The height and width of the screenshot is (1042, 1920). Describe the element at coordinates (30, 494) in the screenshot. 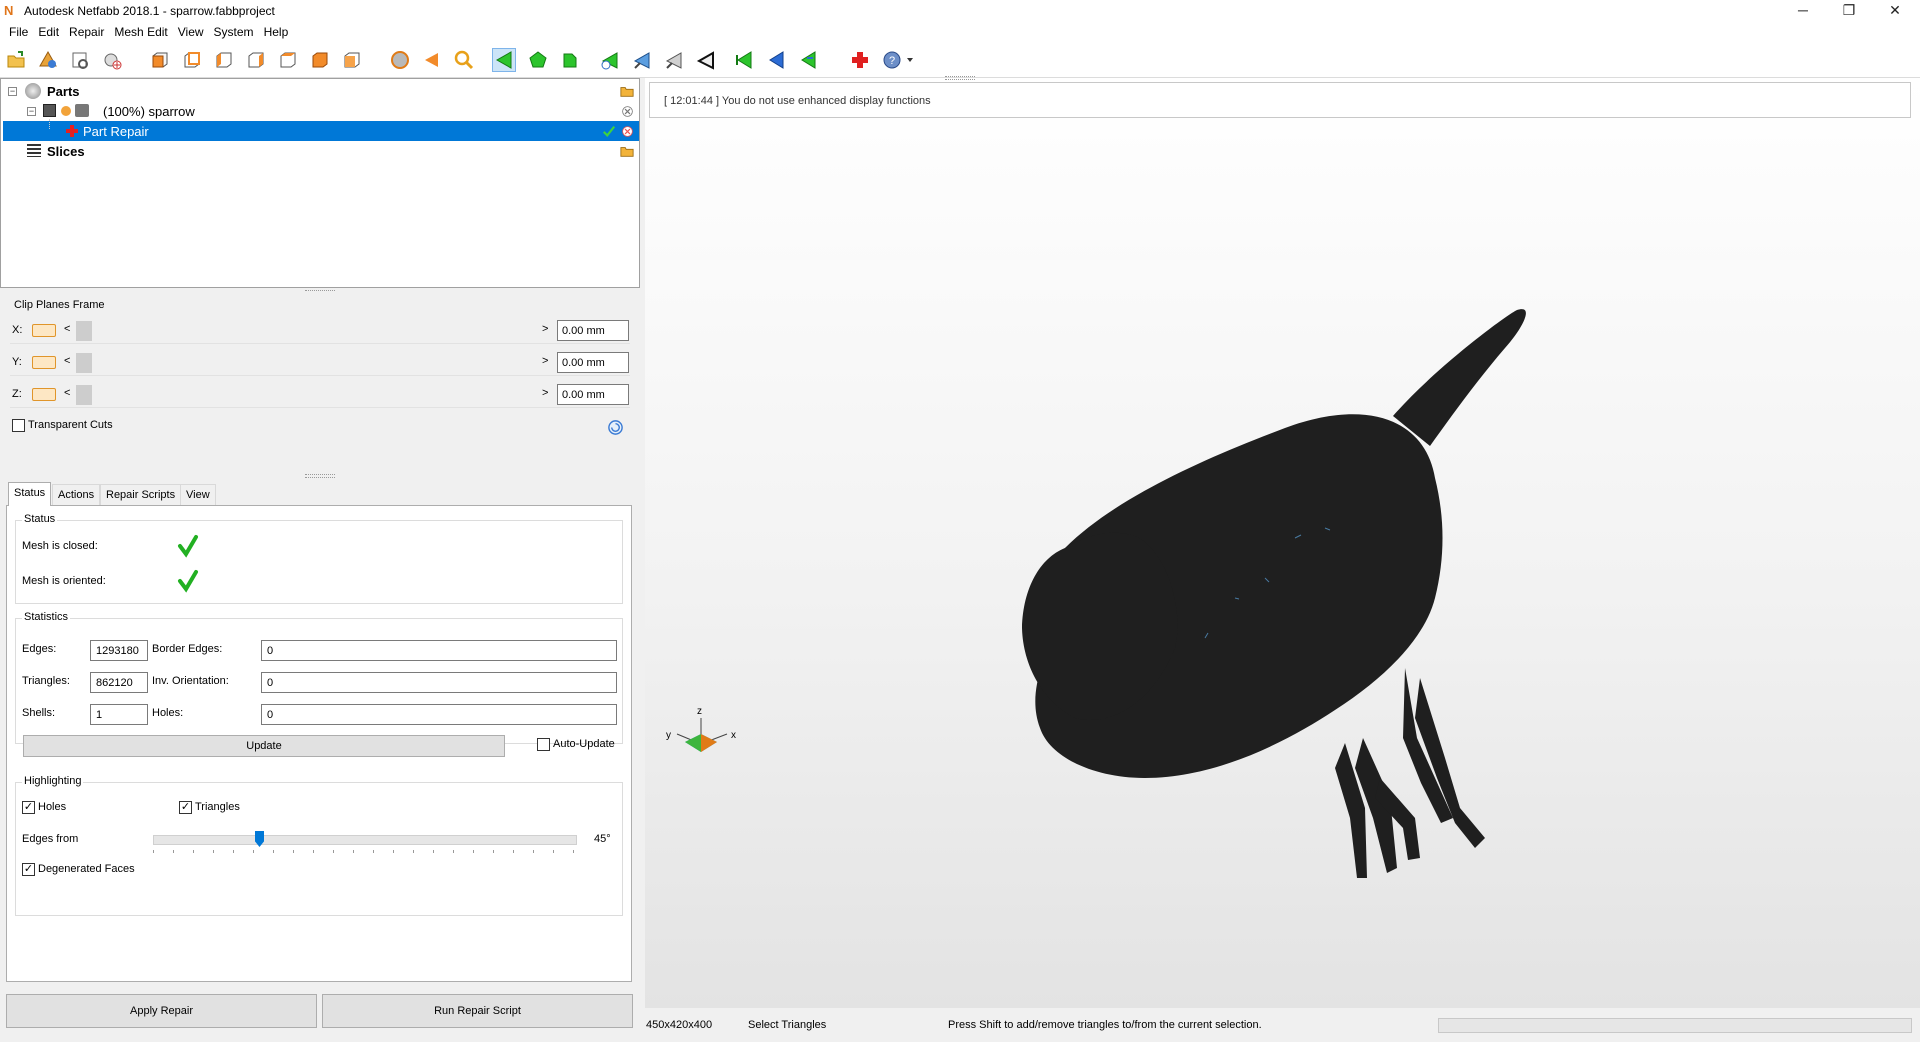

I see `tab-status: Status` at that location.